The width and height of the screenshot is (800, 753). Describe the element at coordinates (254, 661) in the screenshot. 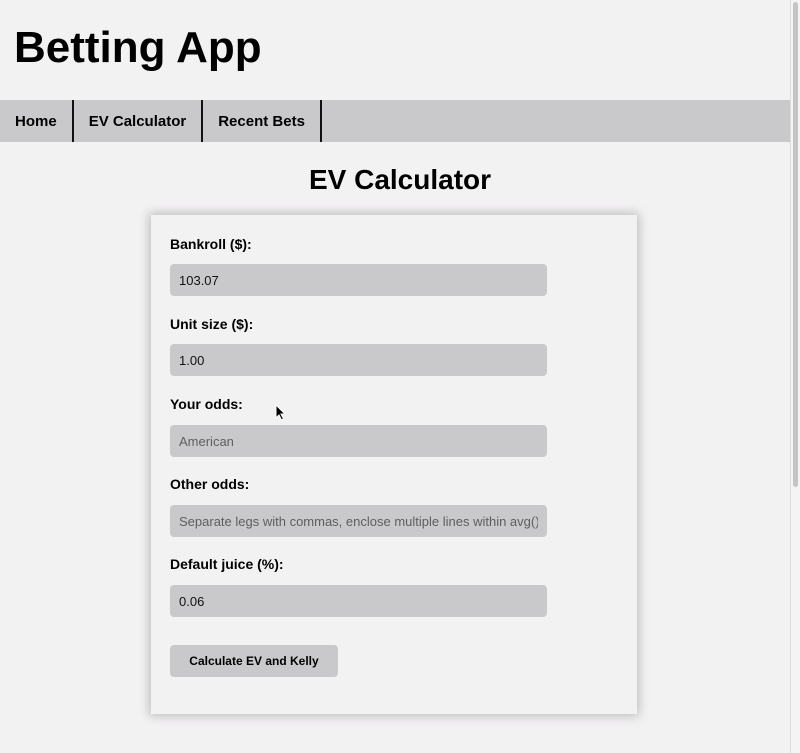

I see `calculate-ev-kelly-button: Calculate EV and Kelly` at that location.